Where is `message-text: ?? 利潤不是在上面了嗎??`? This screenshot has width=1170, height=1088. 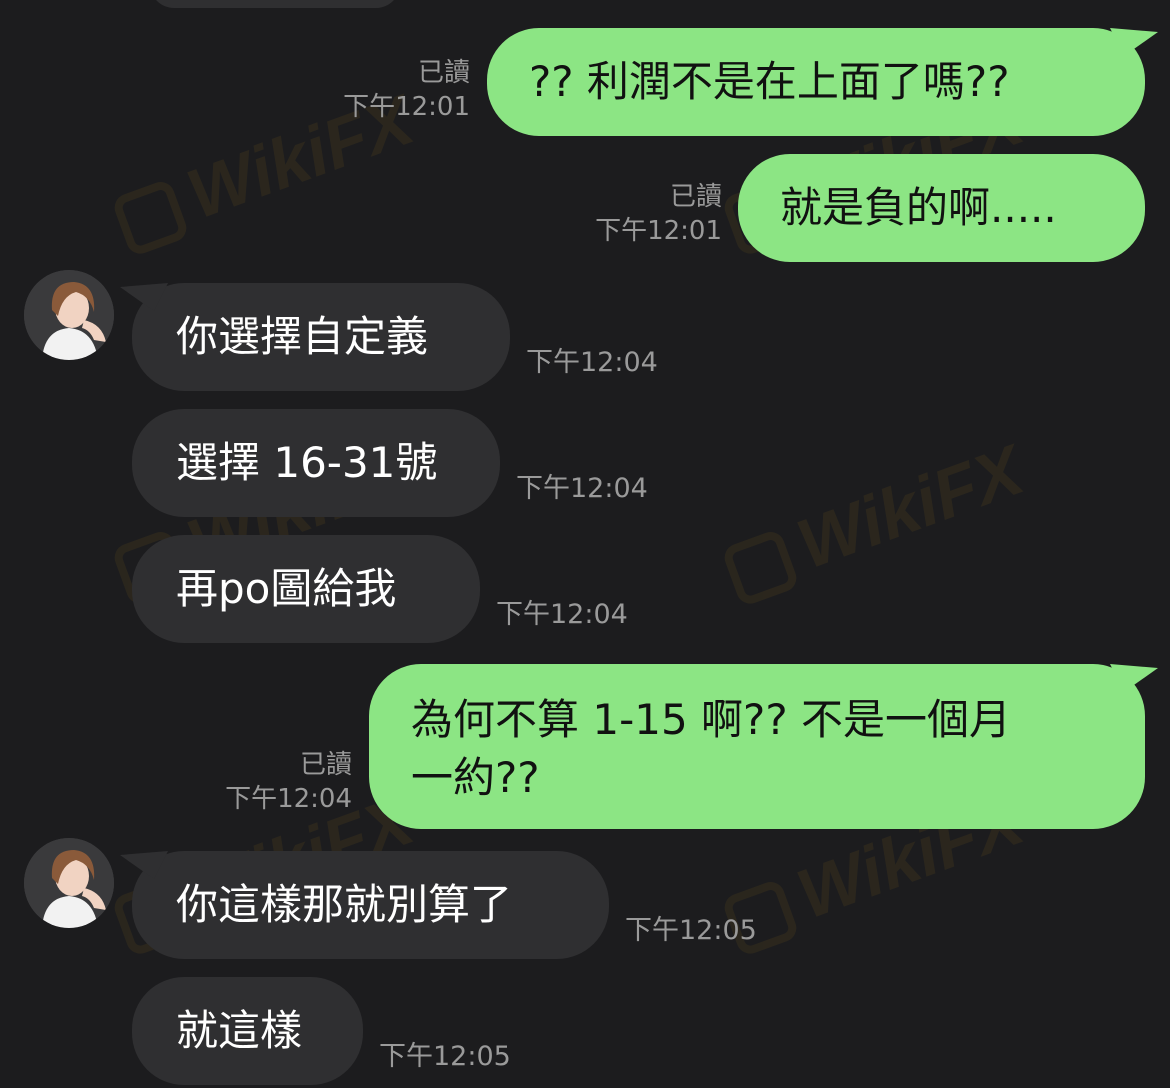 message-text: ?? 利潤不是在上面了嗎?? is located at coordinates (769, 81).